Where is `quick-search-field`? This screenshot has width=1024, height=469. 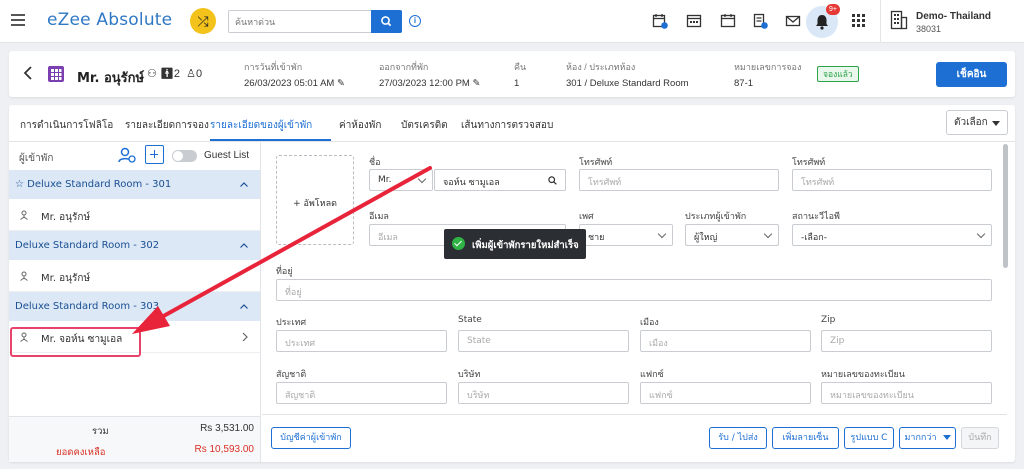 quick-search-field is located at coordinates (300, 21).